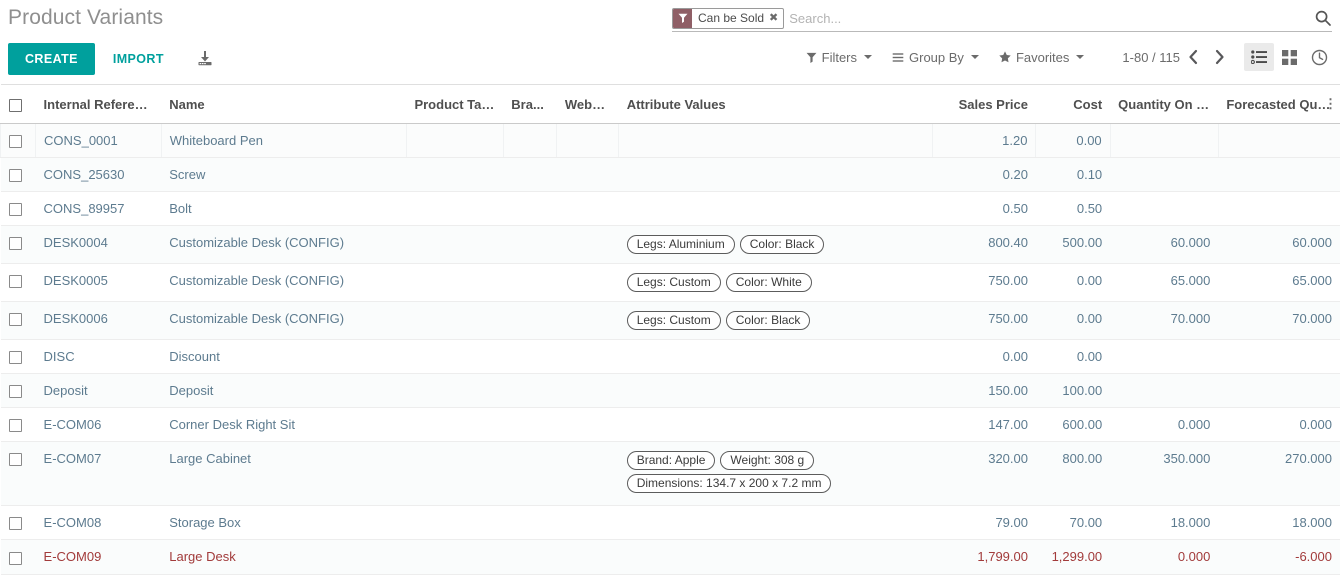 The width and height of the screenshot is (1340, 584). What do you see at coordinates (1151, 57) in the screenshot?
I see `pager-counter: 1-80 / 115` at bounding box center [1151, 57].